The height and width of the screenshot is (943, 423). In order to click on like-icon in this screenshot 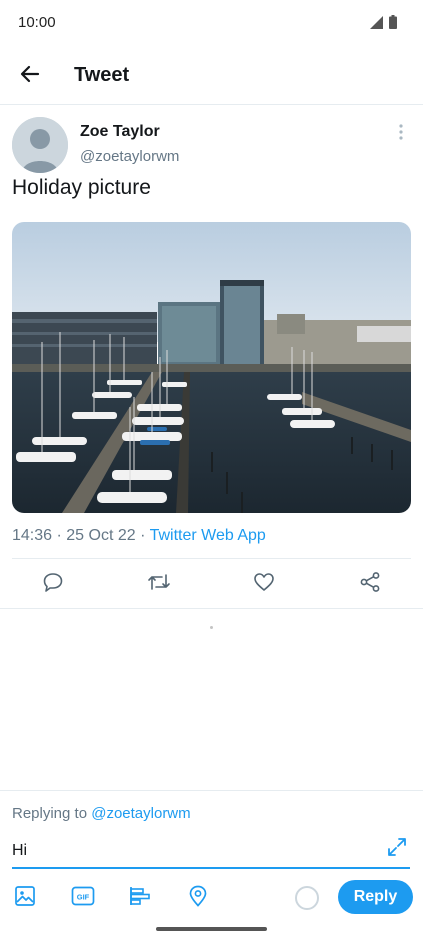, I will do `click(264, 584)`.